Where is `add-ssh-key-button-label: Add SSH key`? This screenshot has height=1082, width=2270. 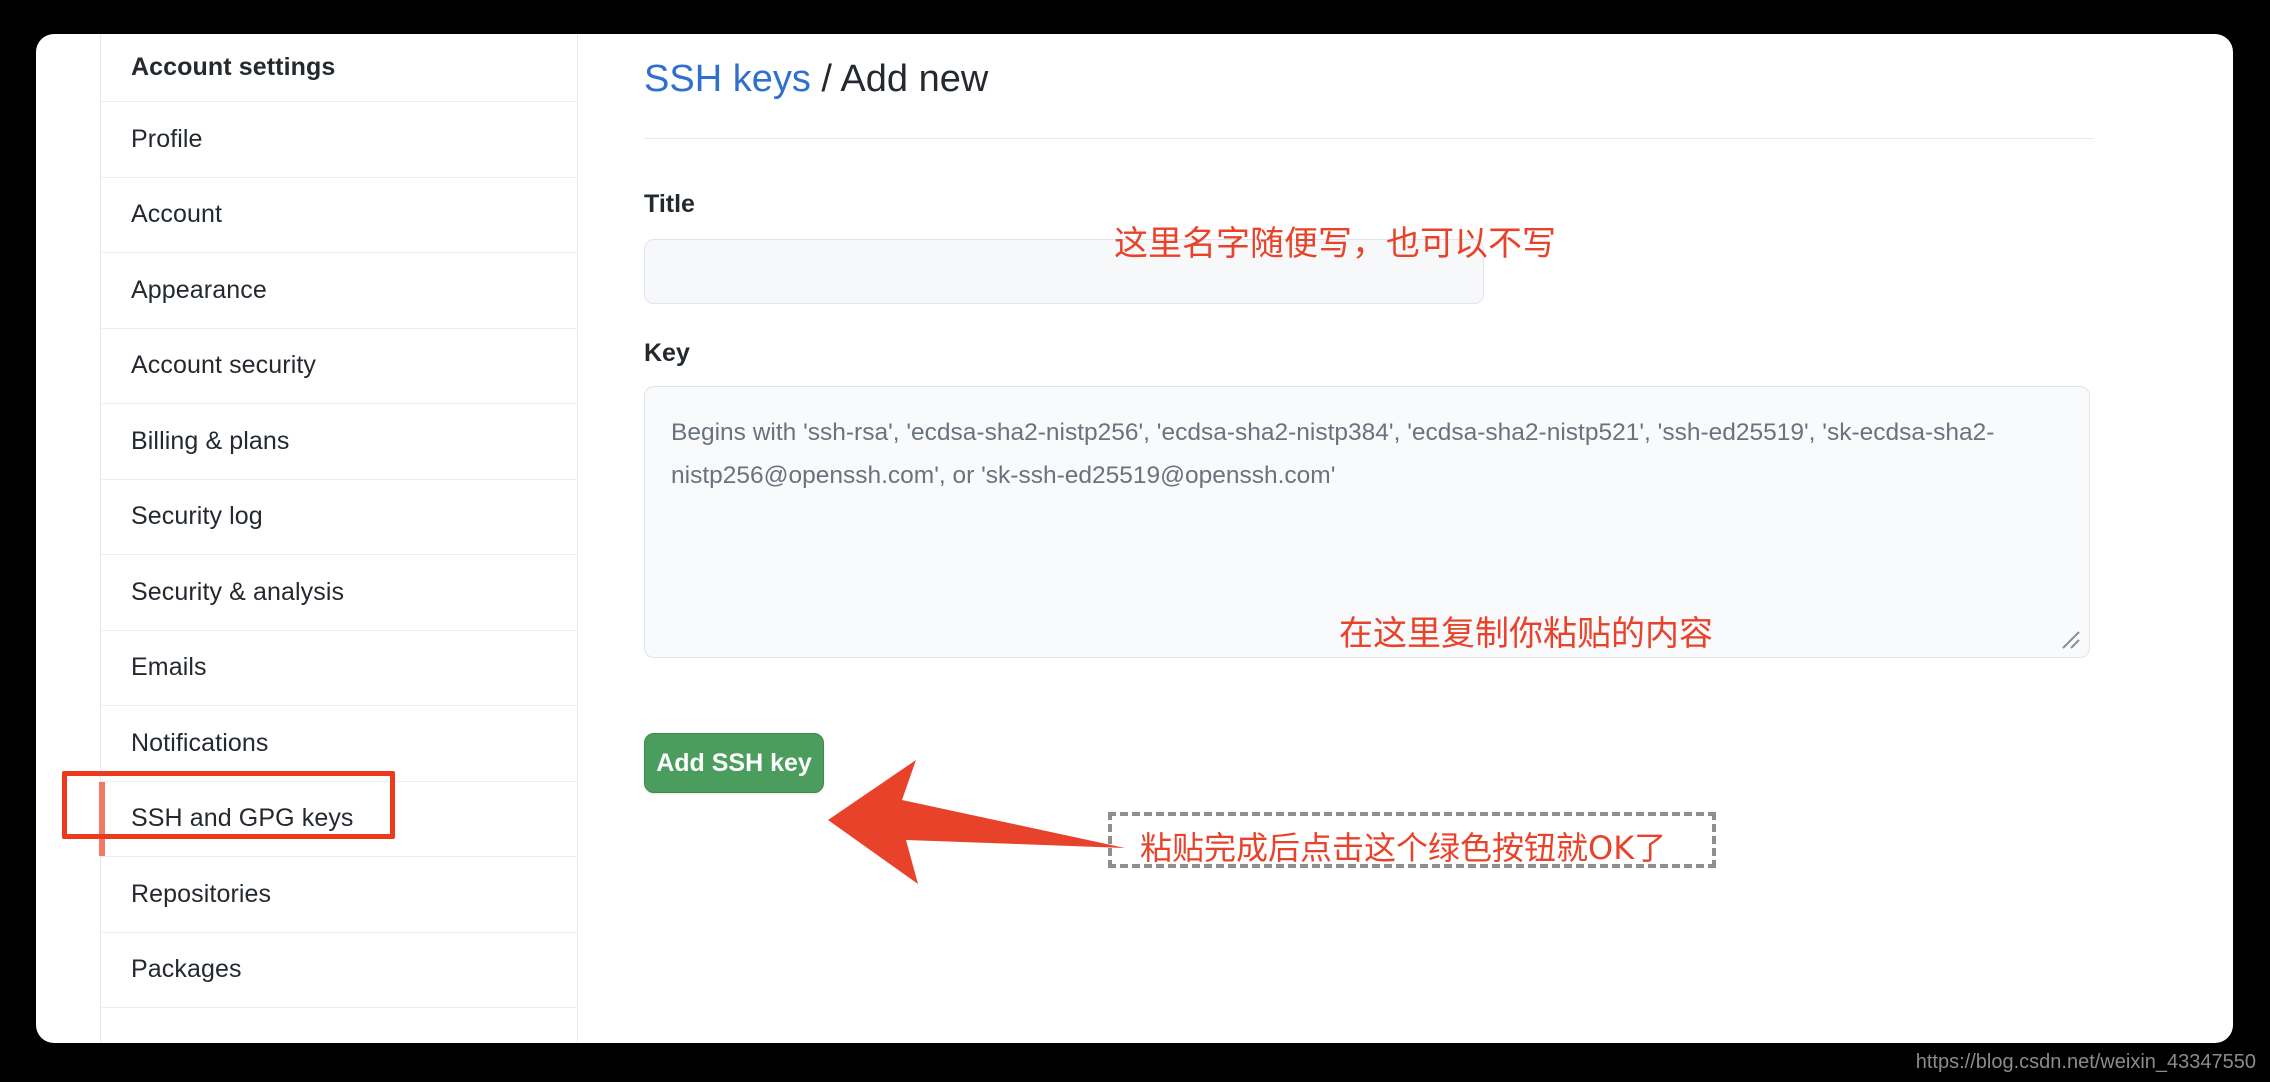 add-ssh-key-button-label: Add SSH key is located at coordinates (734, 762).